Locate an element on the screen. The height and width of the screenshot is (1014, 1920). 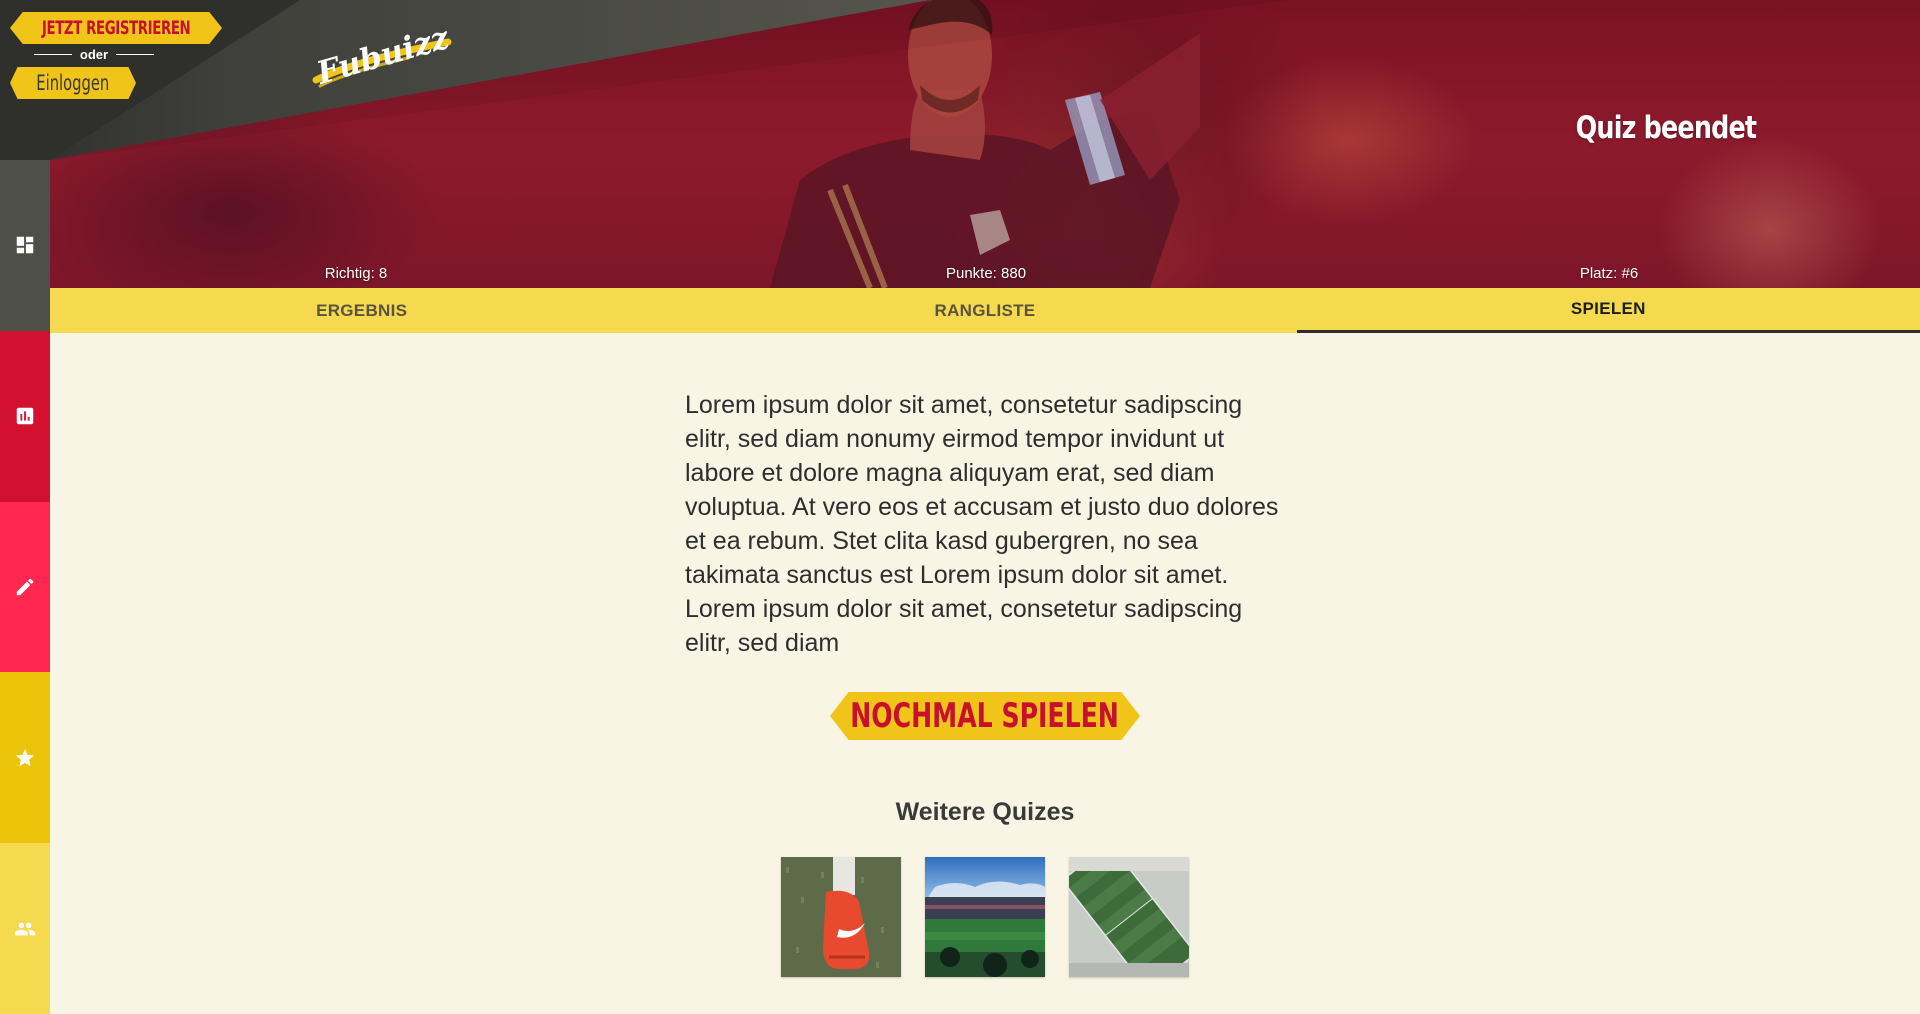
quiz-status-title: Quiz beendet is located at coordinates (1665, 128).